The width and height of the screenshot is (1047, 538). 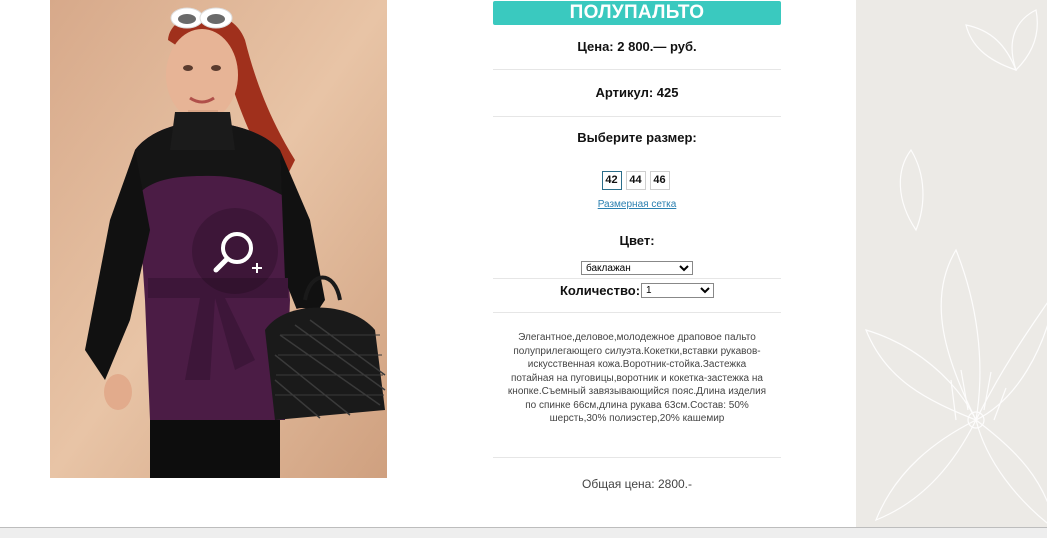 I want to click on quantity-select: 1, so click(x=678, y=290).